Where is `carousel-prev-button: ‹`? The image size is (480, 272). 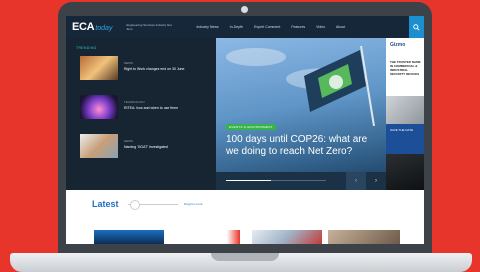 carousel-prev-button: ‹ is located at coordinates (356, 181).